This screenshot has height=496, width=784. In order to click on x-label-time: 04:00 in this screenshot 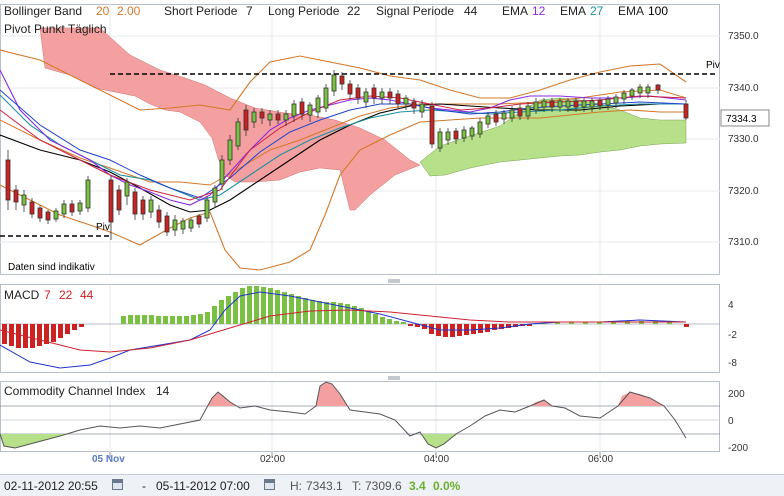, I will do `click(436, 459)`.